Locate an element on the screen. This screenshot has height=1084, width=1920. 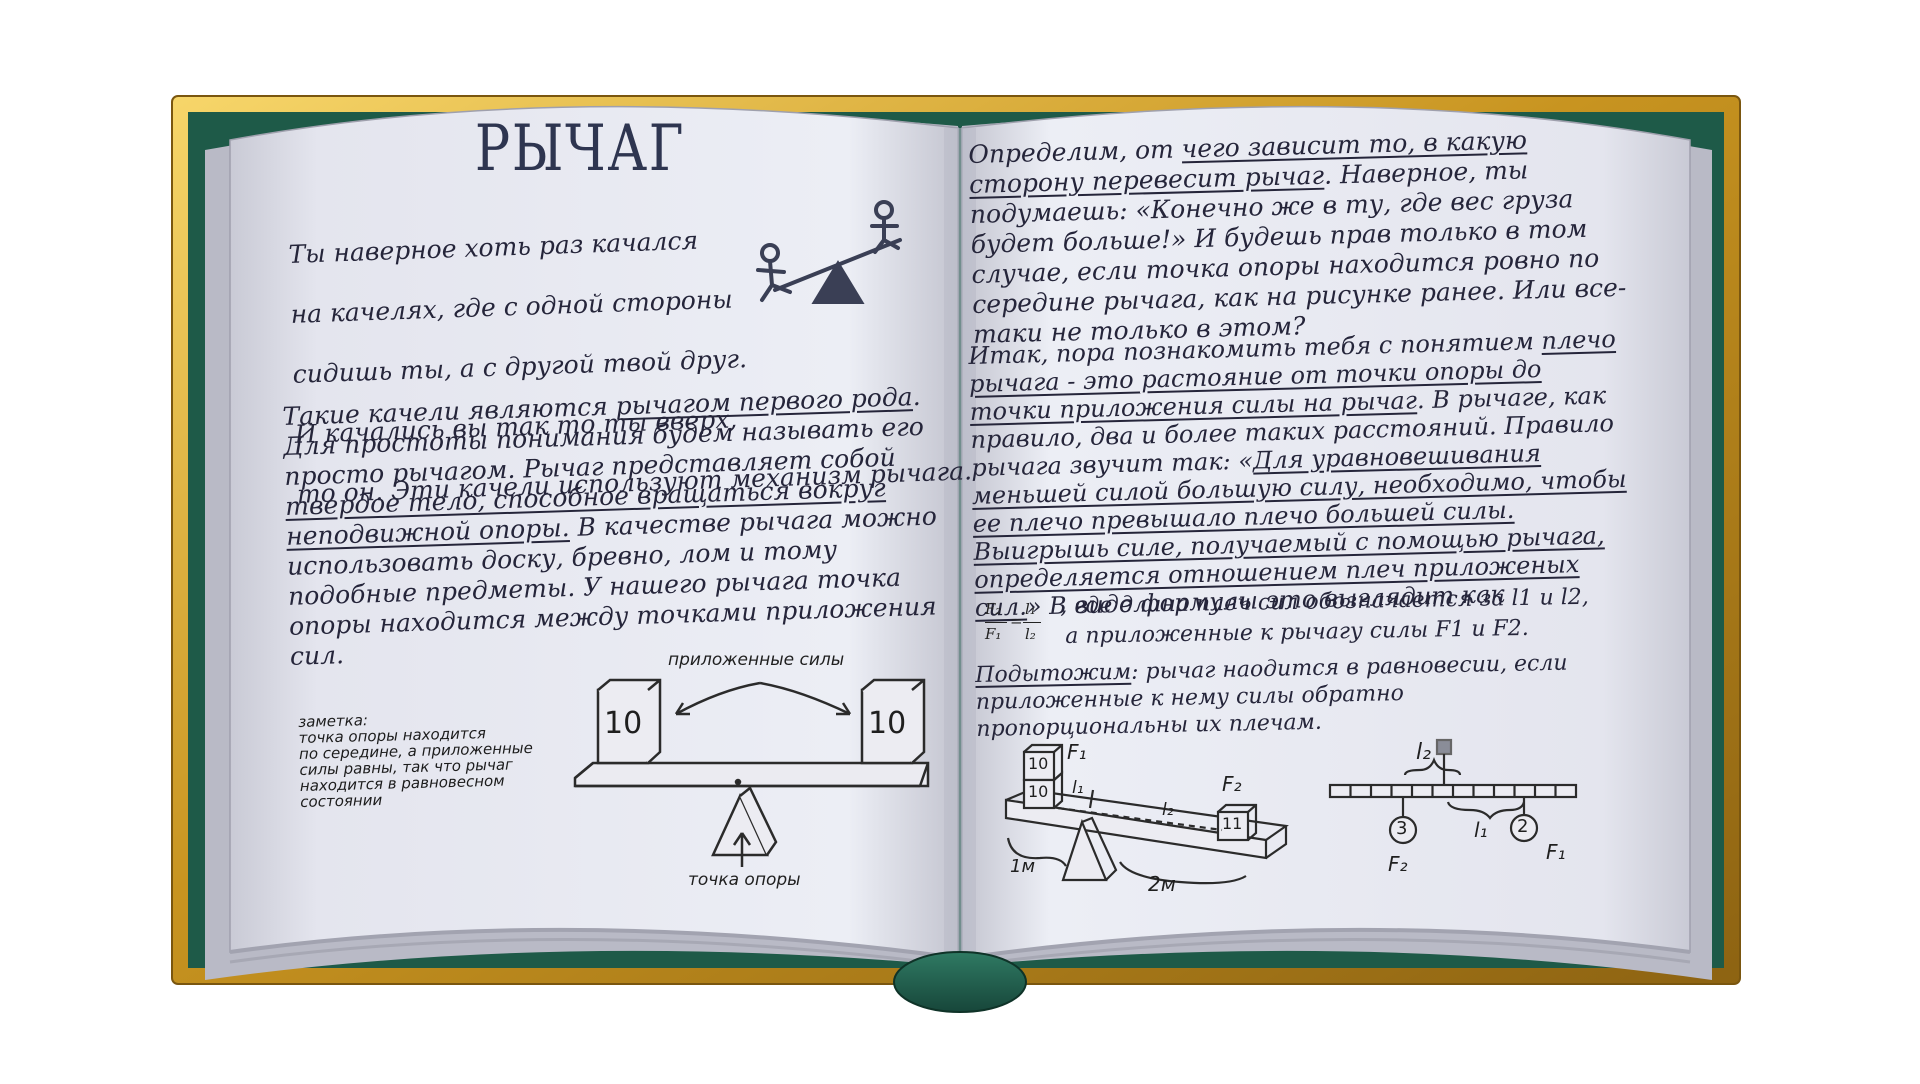
fig2-F1: F₁ is located at coordinates (1556, 852).